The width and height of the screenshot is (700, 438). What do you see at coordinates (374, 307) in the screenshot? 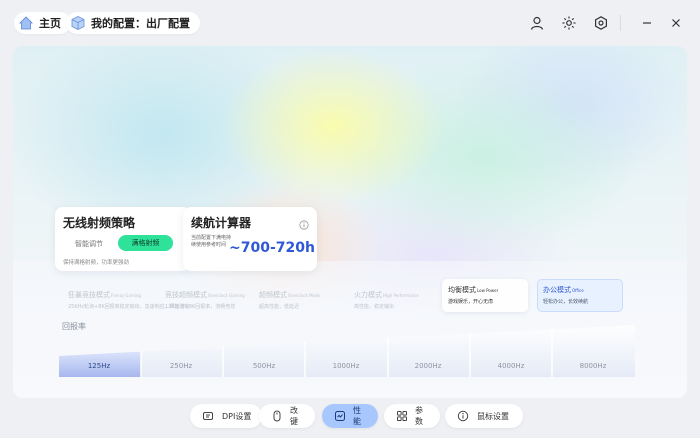
I see `mode-desc: 高性能，稳定输出` at bounding box center [374, 307].